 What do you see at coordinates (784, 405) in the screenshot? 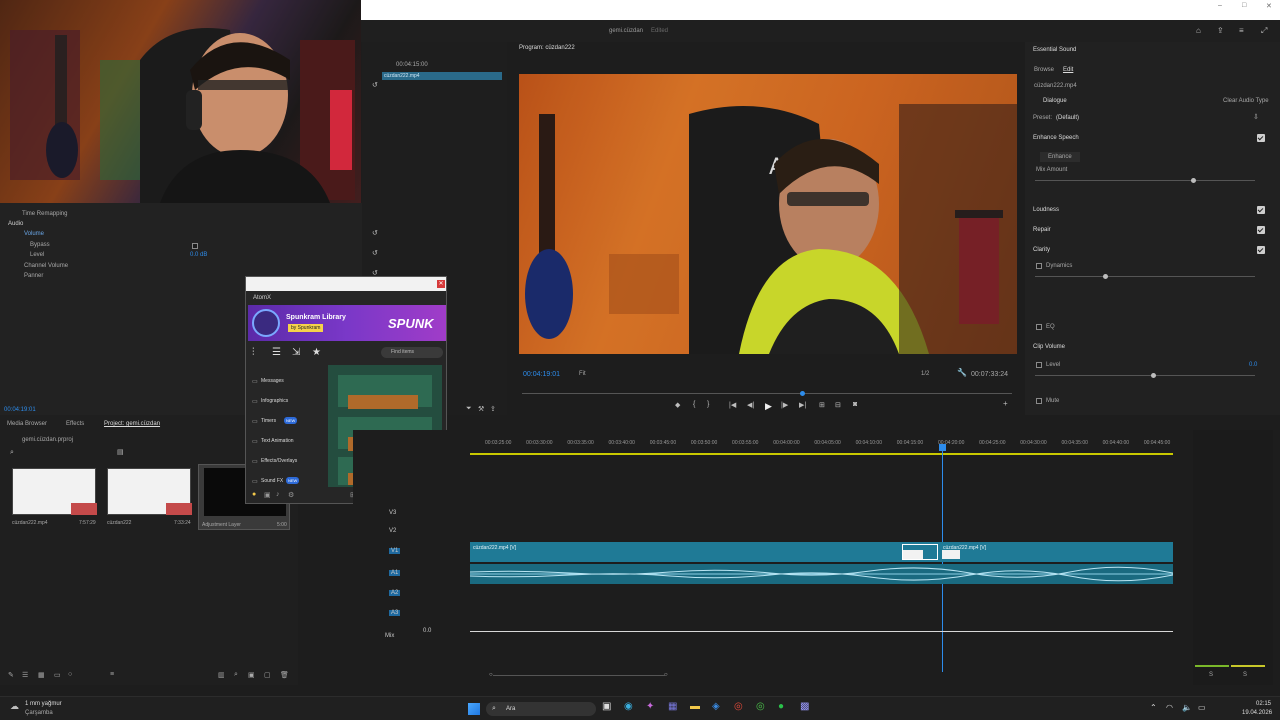
I see `step-forward-icon: |▶` at bounding box center [784, 405].